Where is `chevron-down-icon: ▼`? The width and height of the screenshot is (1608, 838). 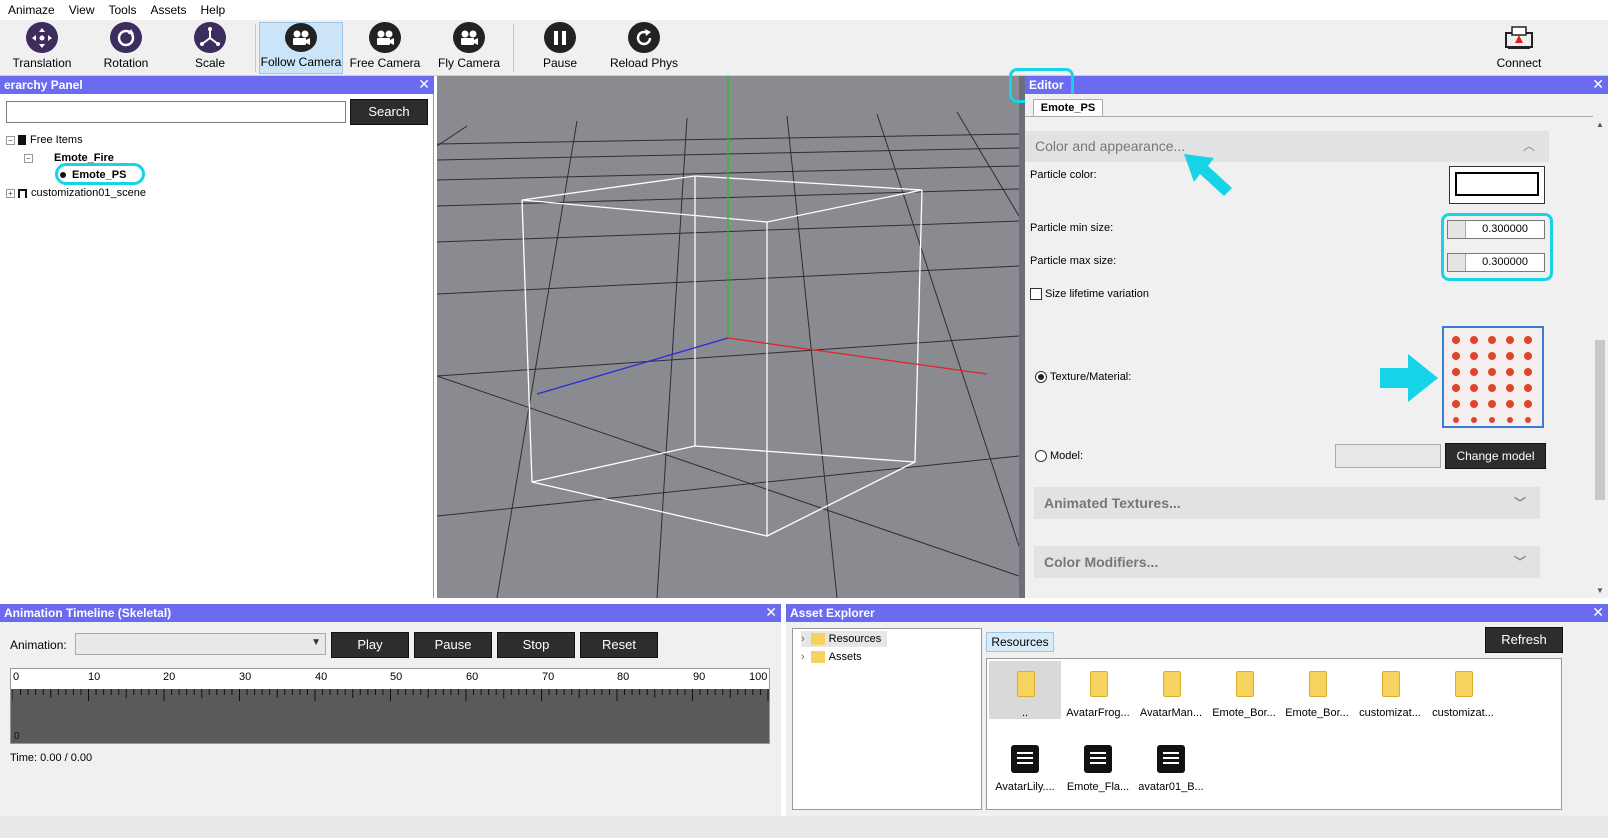 chevron-down-icon: ▼ is located at coordinates (316, 642).